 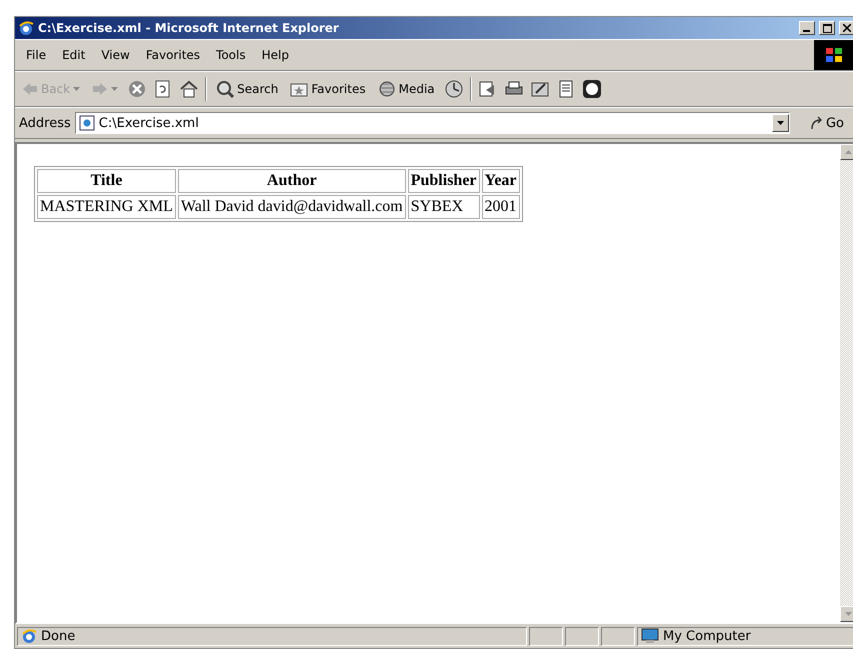 I want to click on close-button, so click(x=846, y=28).